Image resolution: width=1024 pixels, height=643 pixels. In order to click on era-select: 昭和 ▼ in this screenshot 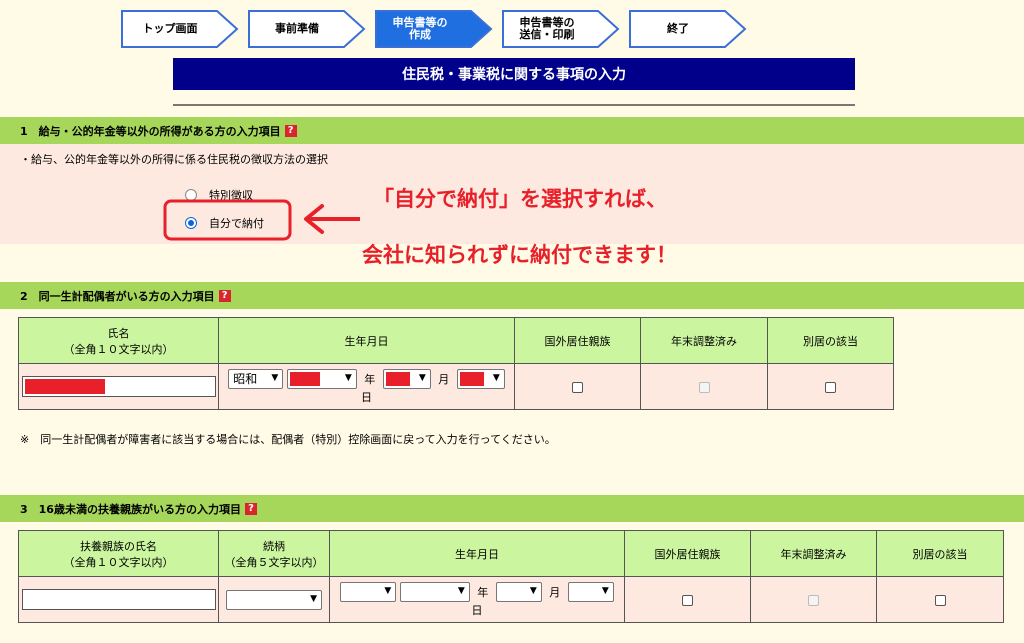, I will do `click(256, 378)`.